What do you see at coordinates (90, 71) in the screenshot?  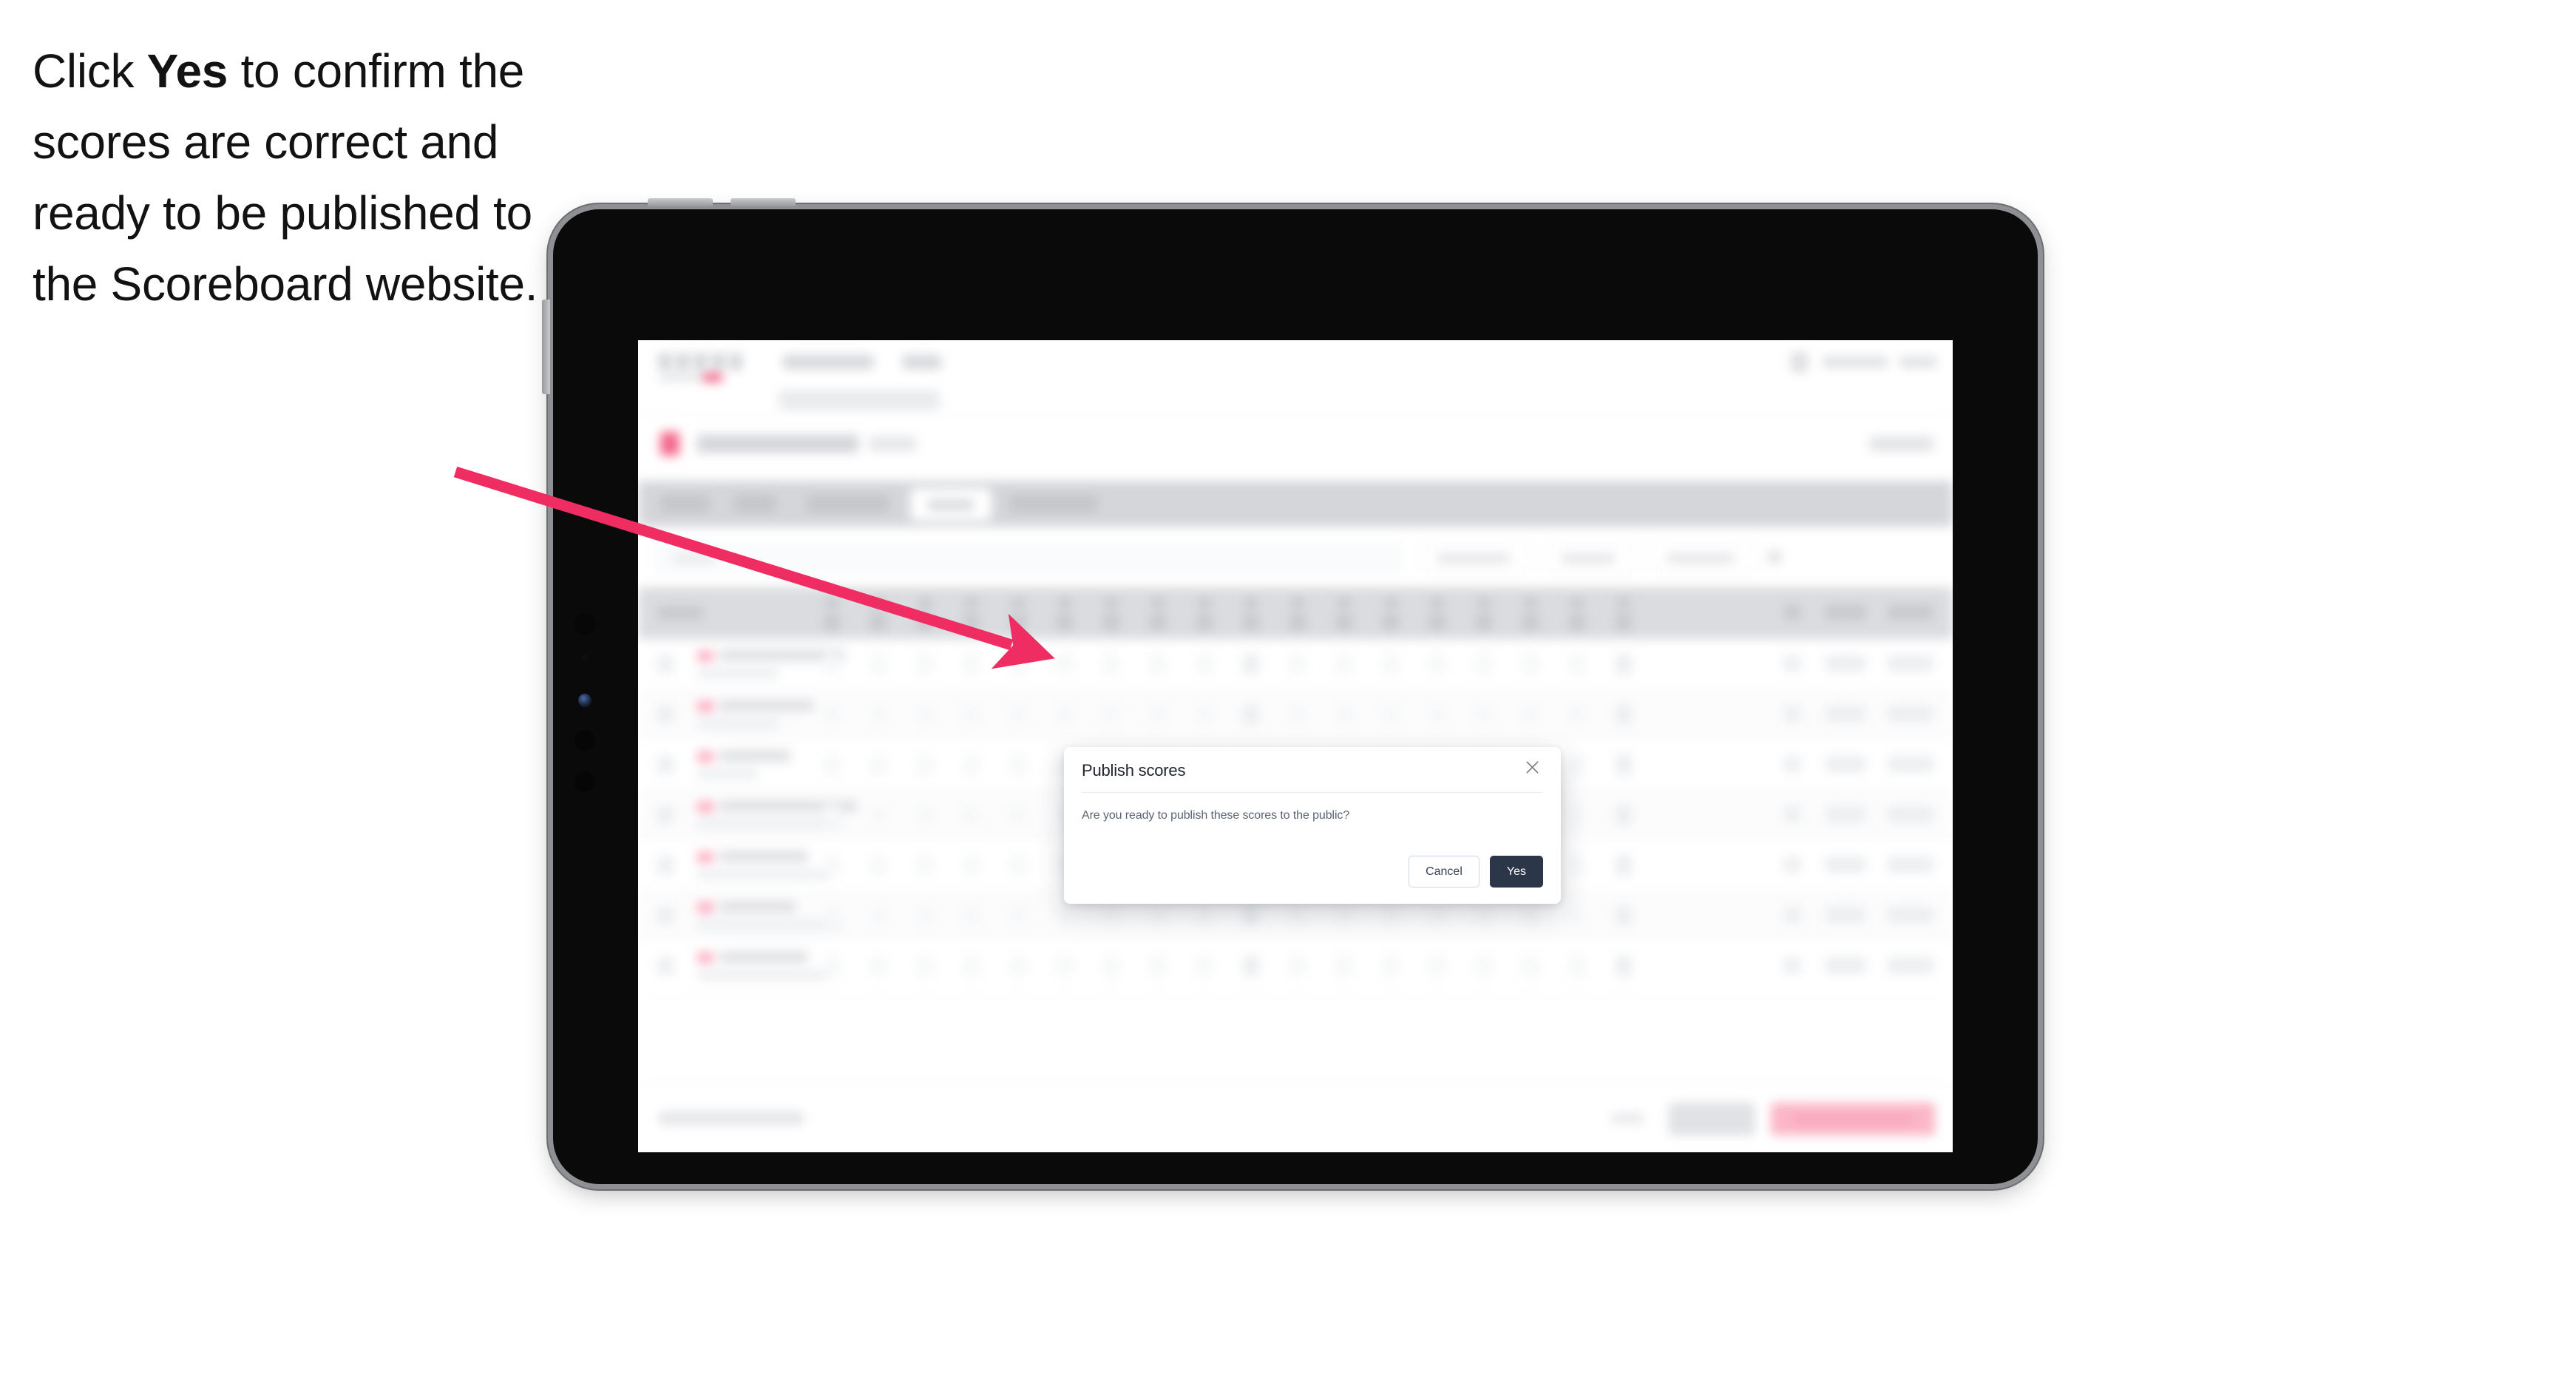 I see `caption-text-before: Click` at bounding box center [90, 71].